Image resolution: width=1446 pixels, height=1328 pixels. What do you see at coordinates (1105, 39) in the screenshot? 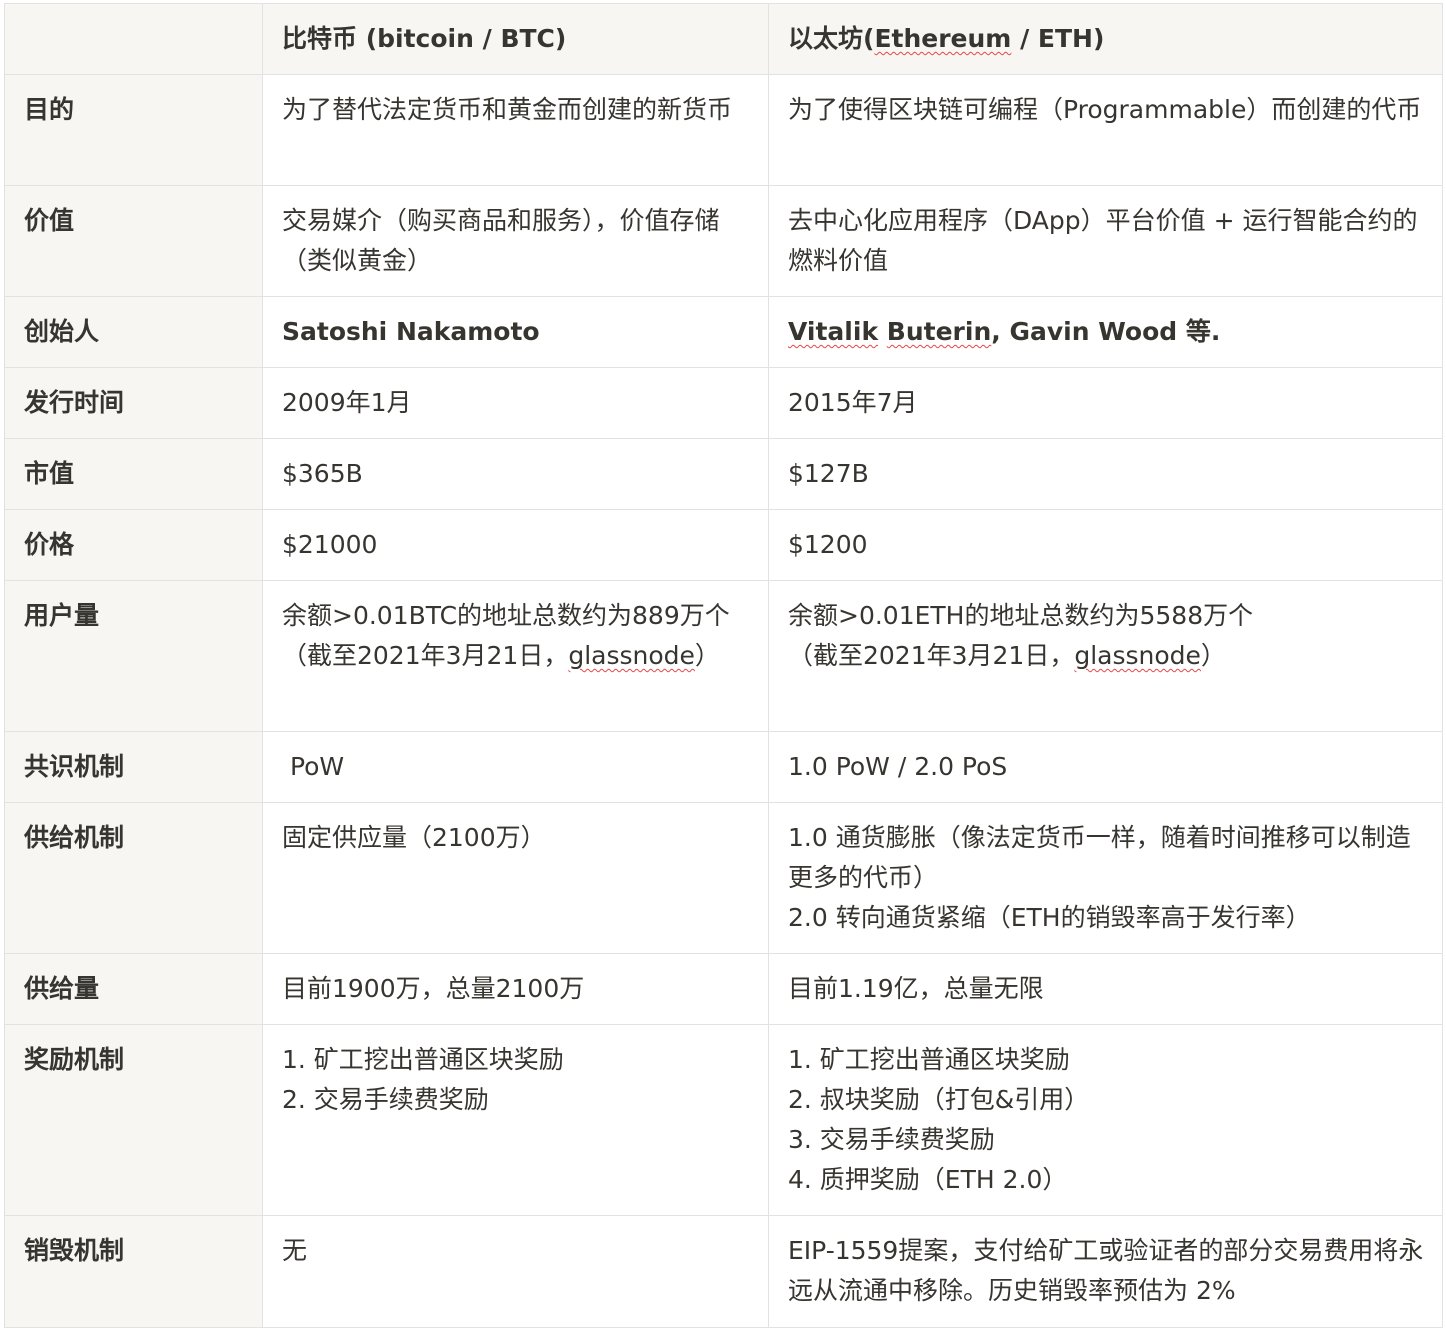
I see `header-ethereum: 以太坊(Ethereum / ETH)` at bounding box center [1105, 39].